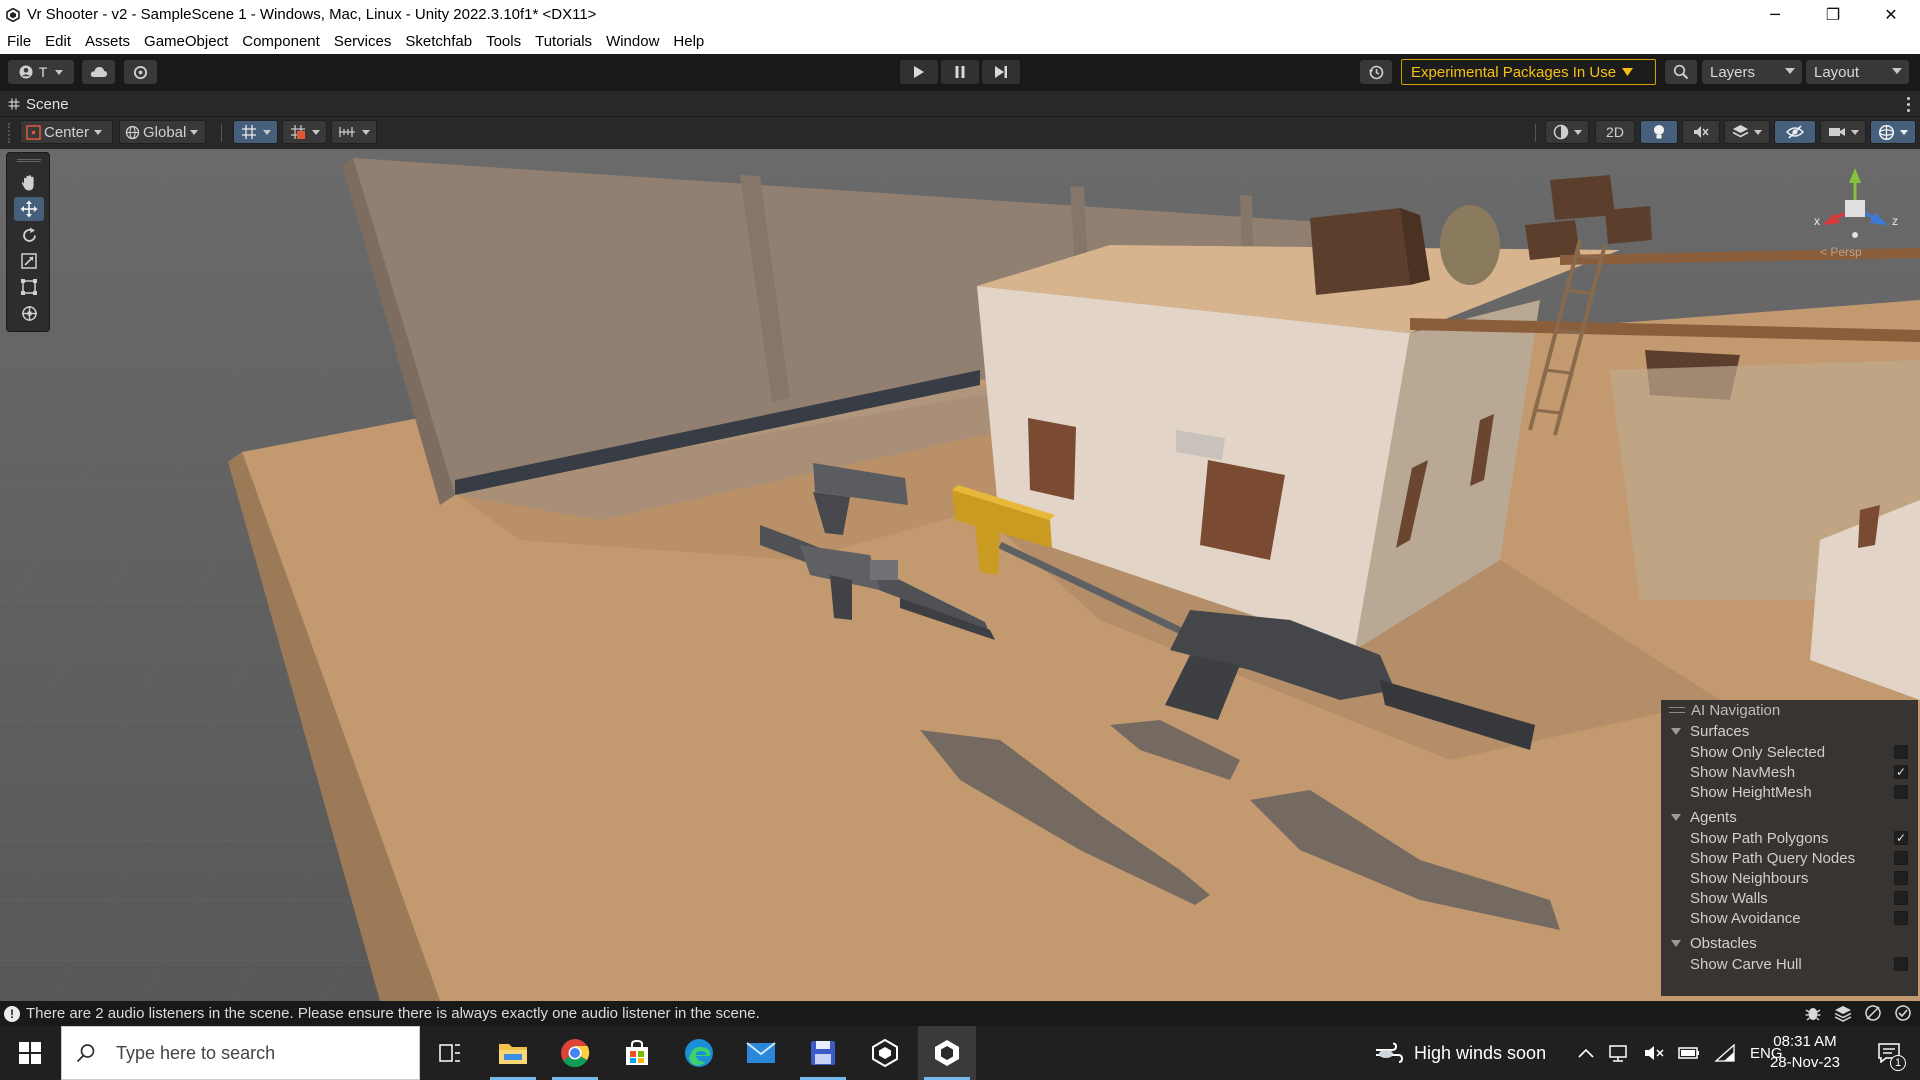 The width and height of the screenshot is (1920, 1080). I want to click on snapping-toggle, so click(304, 132).